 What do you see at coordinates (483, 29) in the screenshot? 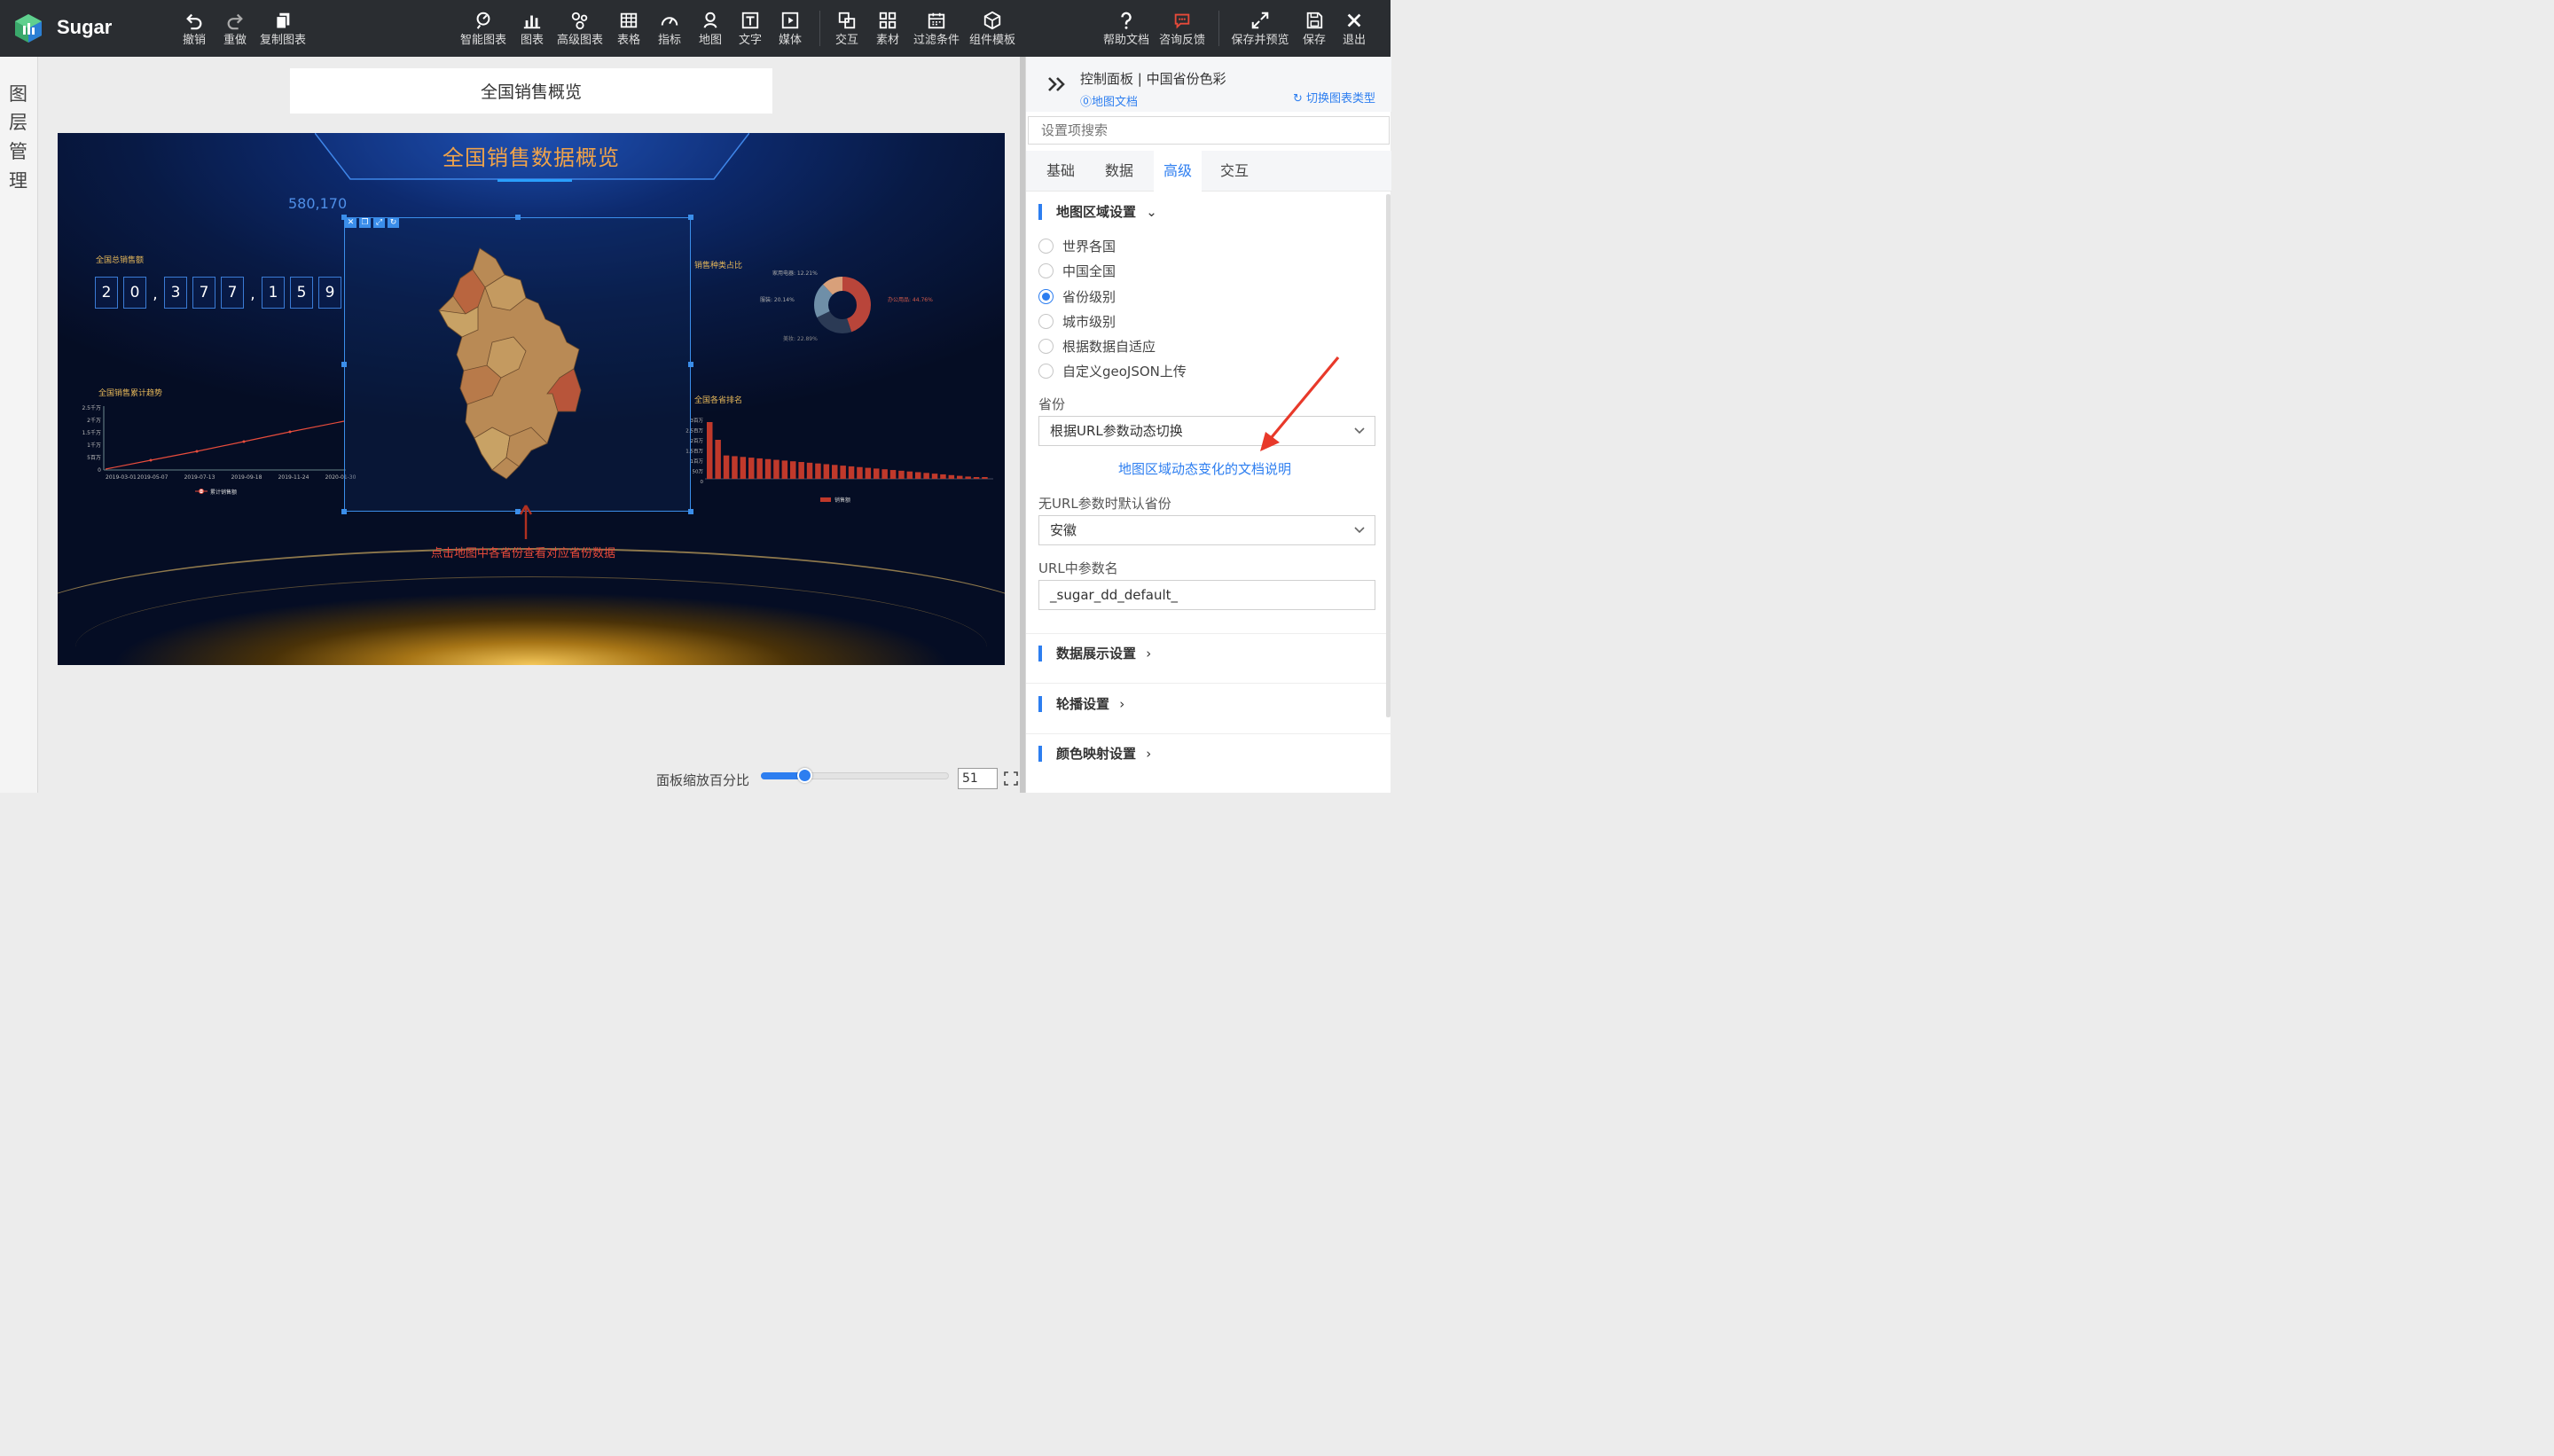
I see `smart-chart-button: 智能图表` at bounding box center [483, 29].